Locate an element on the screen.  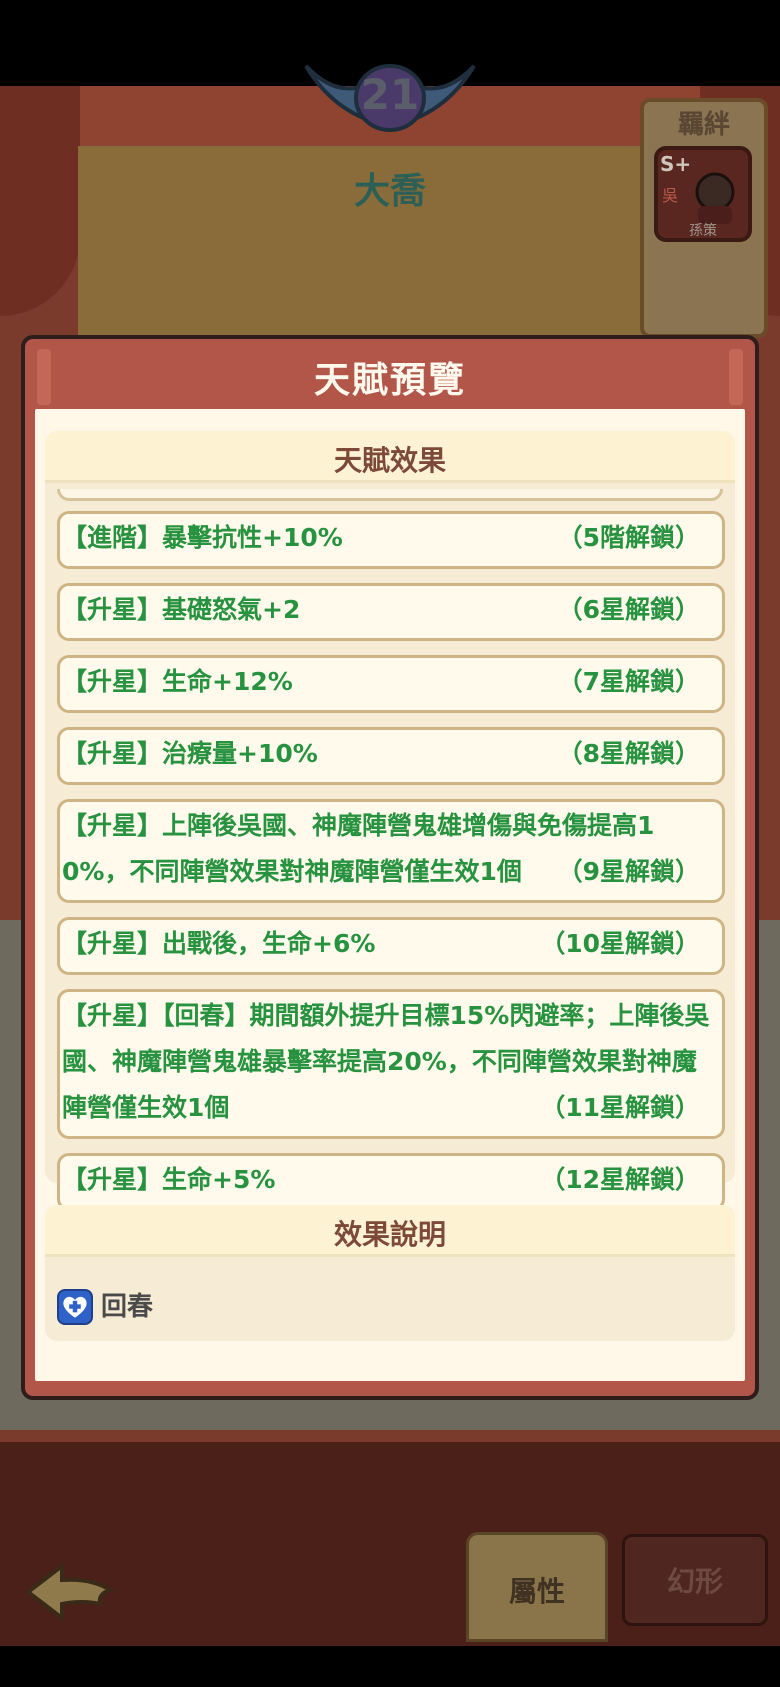
hero-name: 大喬 is located at coordinates (389, 191).